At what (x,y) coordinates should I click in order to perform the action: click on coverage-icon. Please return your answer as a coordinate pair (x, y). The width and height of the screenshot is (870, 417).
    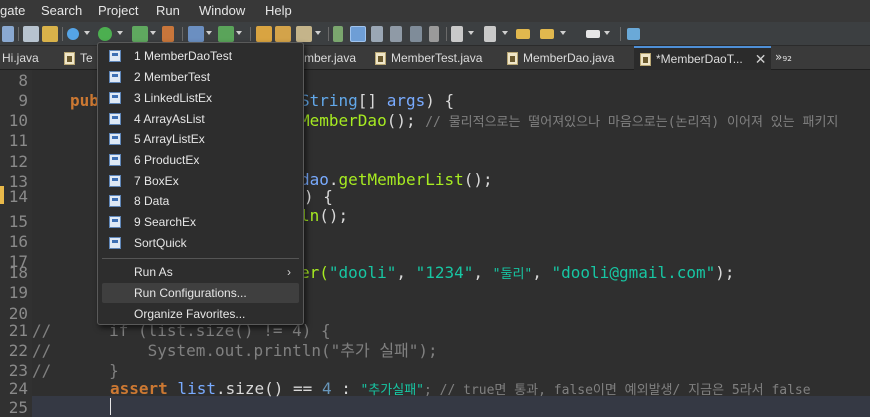
    Looking at the image, I should click on (140, 34).